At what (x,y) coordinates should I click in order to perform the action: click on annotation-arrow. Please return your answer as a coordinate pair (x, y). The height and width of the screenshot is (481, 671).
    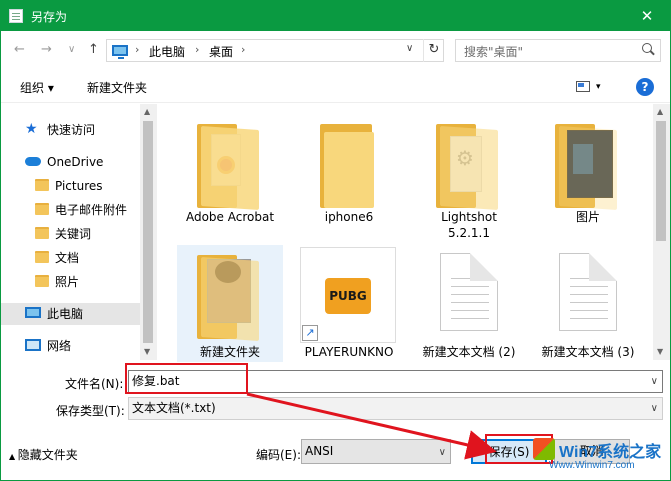
    Looking at the image, I should click on (371, 426).